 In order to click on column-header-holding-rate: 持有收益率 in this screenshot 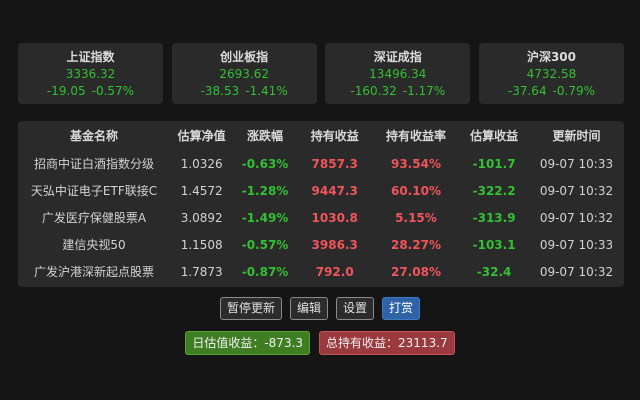, I will do `click(416, 135)`.